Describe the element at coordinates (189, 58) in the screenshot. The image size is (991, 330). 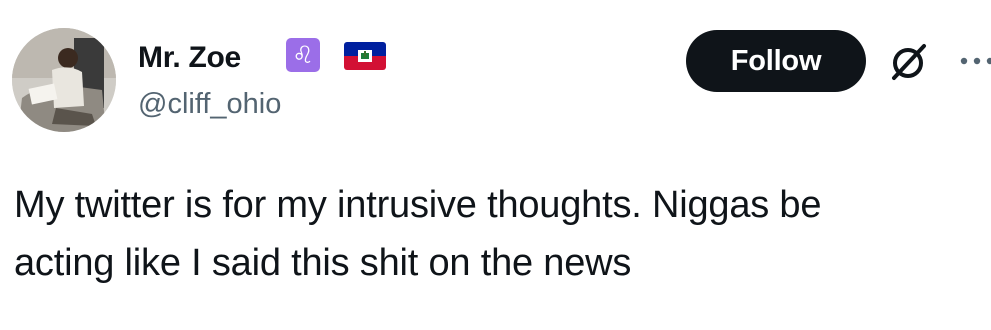
I see `display-name: Mr. Zoe` at that location.